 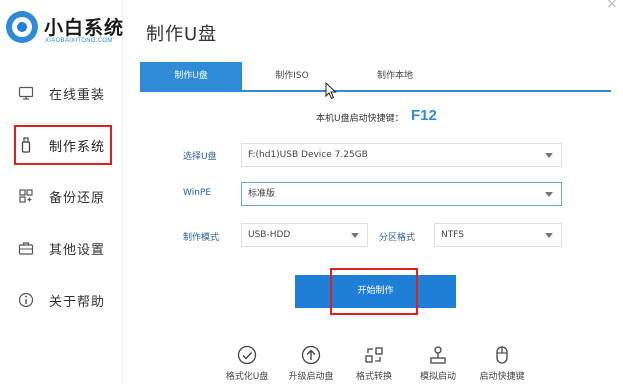 I want to click on tool-label: 格式化U盘, so click(x=247, y=377).